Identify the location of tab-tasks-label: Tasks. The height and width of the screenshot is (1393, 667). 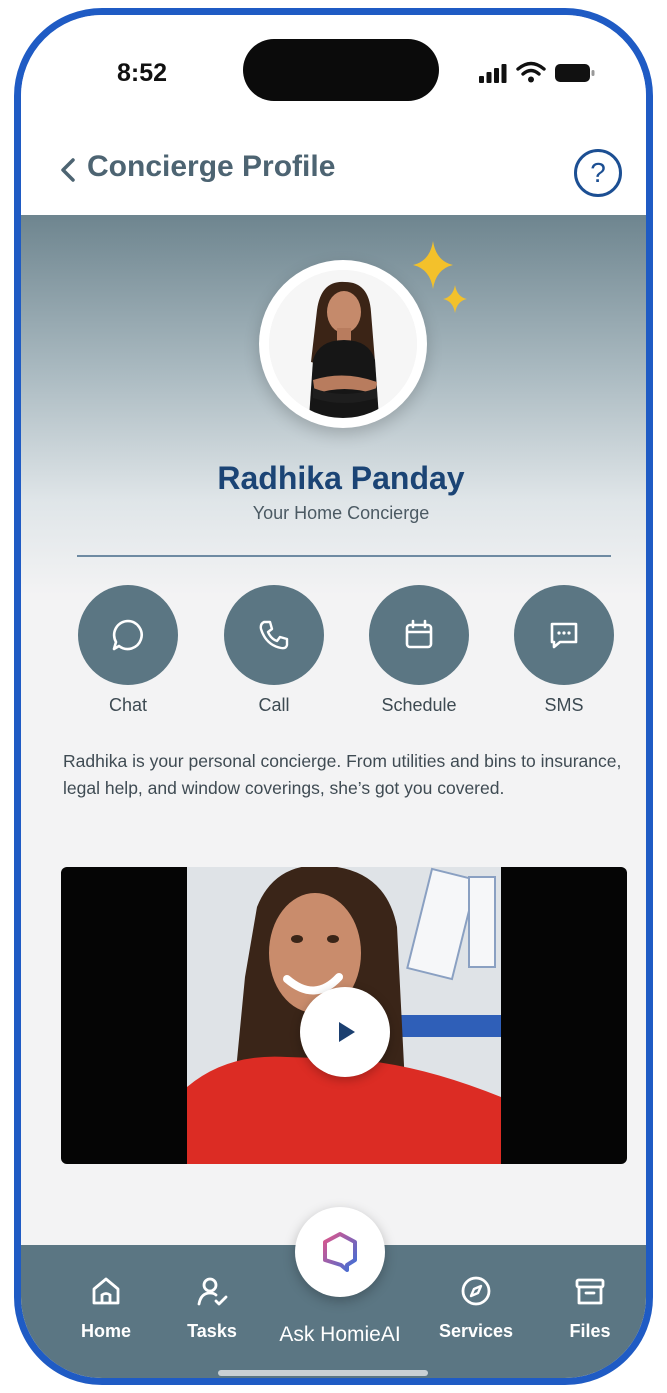
(212, 1331).